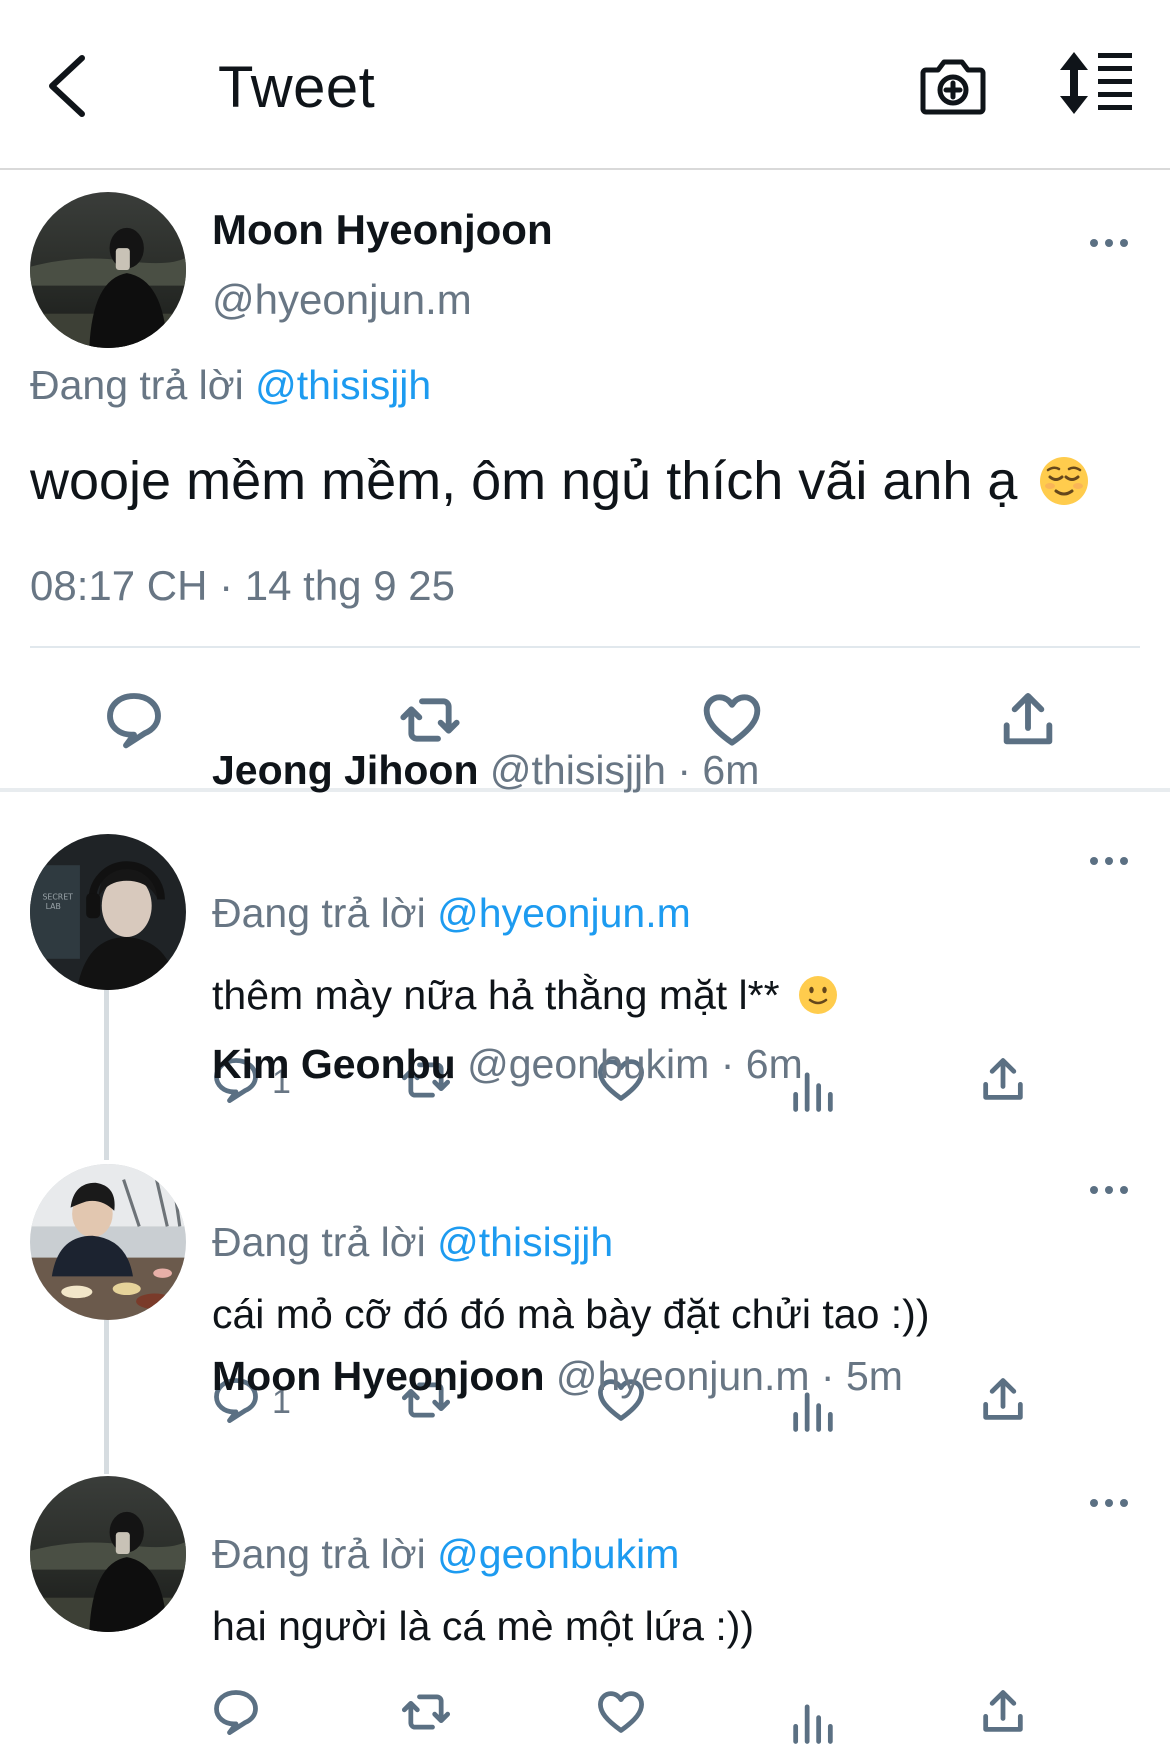 The height and width of the screenshot is (1759, 1170). I want to click on avatar: SECRET LAB, so click(108, 912).